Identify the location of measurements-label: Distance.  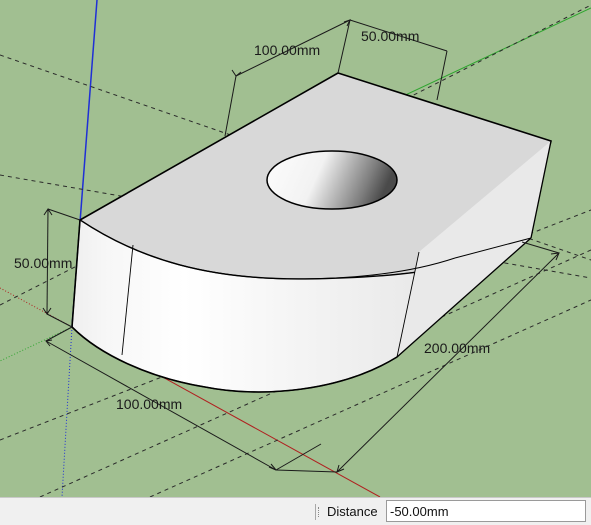
(352, 511).